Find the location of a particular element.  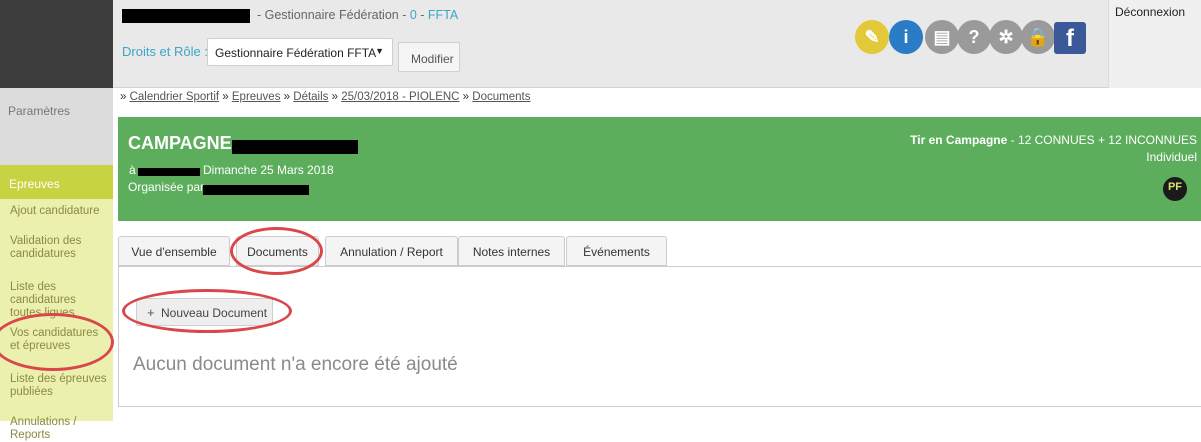

tab-evenements: Événements is located at coordinates (616, 251).